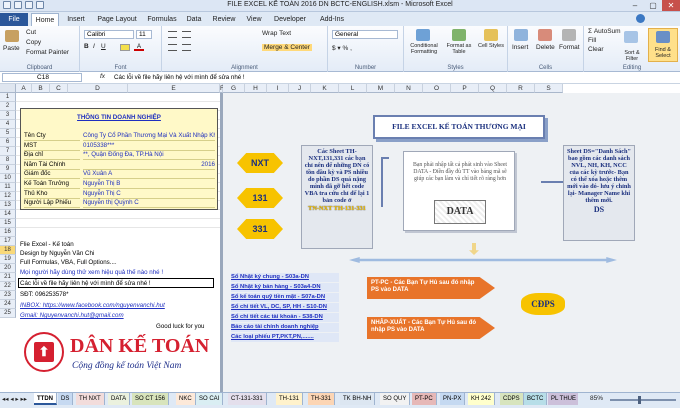 The image size is (680, 408). What do you see at coordinates (8, 106) in the screenshot?
I see `row-header-2: 2` at bounding box center [8, 106].